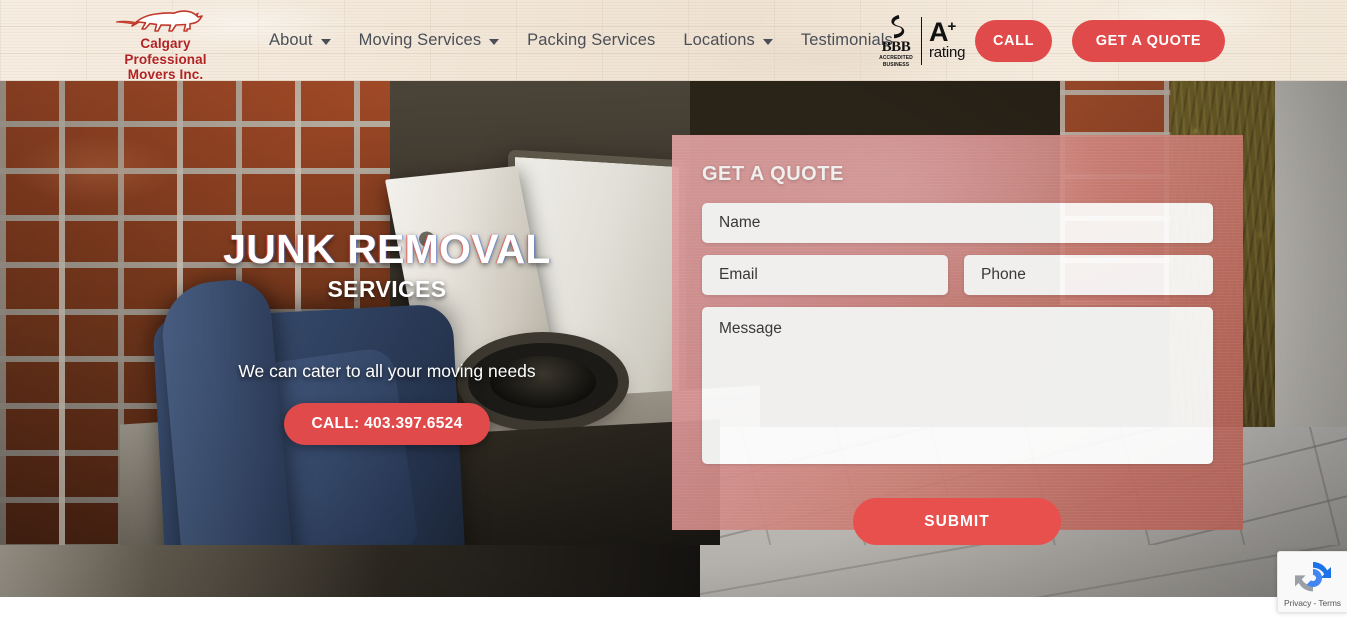  I want to click on logo-text: Calgary Professional Movers Inc., so click(165, 58).